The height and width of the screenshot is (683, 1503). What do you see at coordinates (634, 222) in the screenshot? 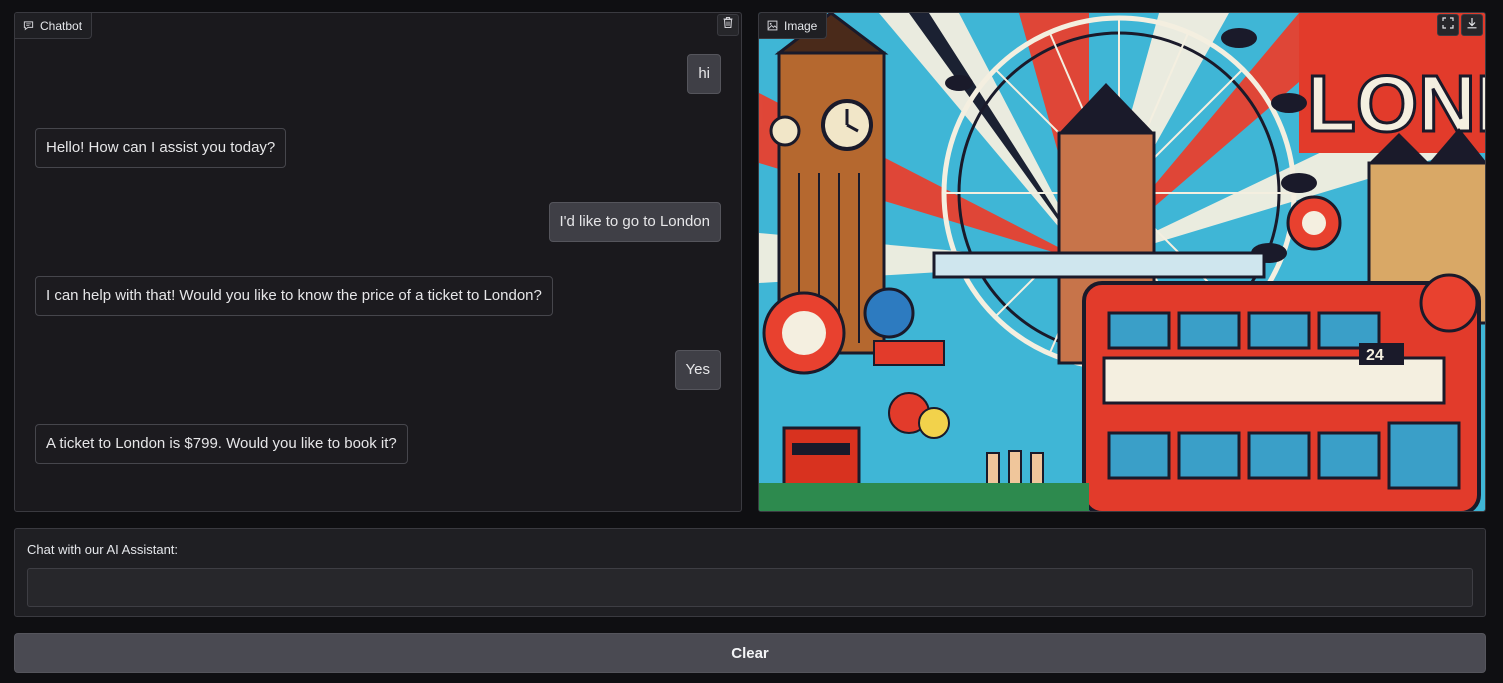
I see `user-message: I'd like to go to London` at bounding box center [634, 222].